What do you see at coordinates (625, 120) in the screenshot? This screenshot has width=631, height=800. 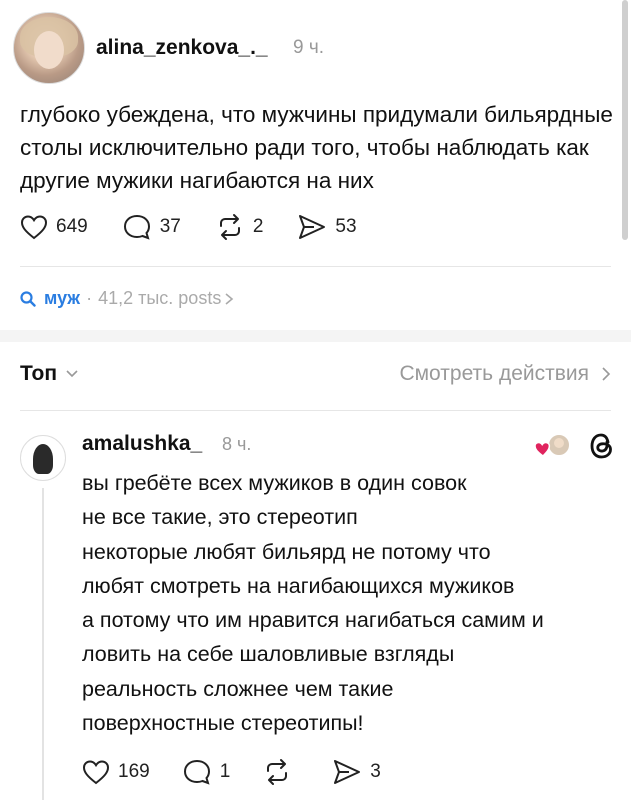 I see `scrollbar` at bounding box center [625, 120].